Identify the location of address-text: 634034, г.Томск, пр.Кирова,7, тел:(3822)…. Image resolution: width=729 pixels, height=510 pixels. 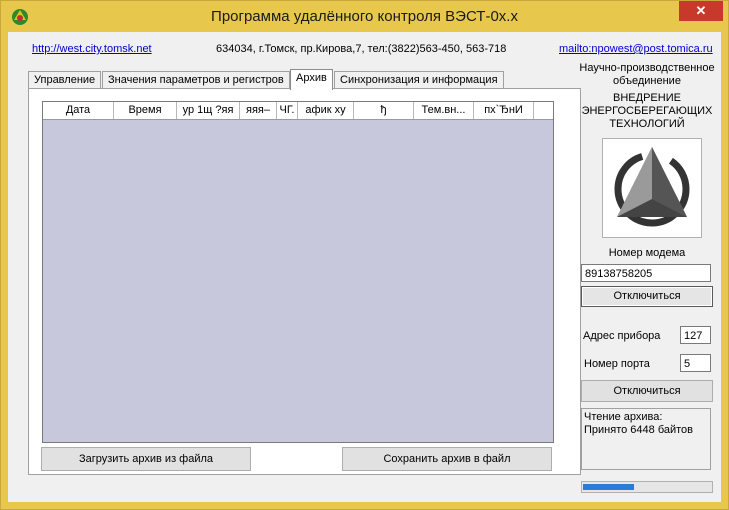
(361, 49).